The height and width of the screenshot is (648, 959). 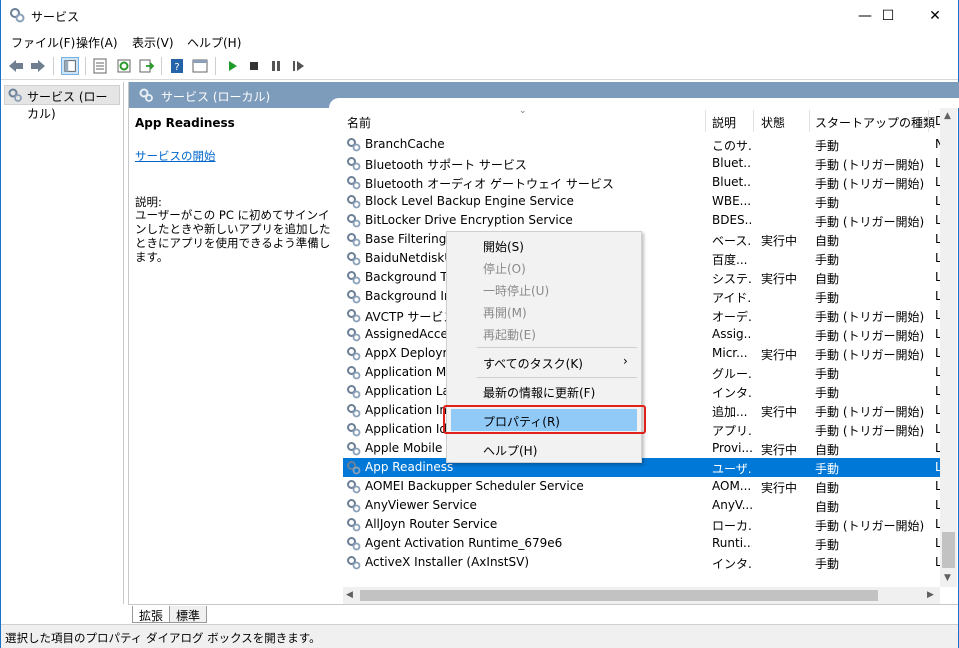 I want to click on play-icon, so click(x=232, y=66).